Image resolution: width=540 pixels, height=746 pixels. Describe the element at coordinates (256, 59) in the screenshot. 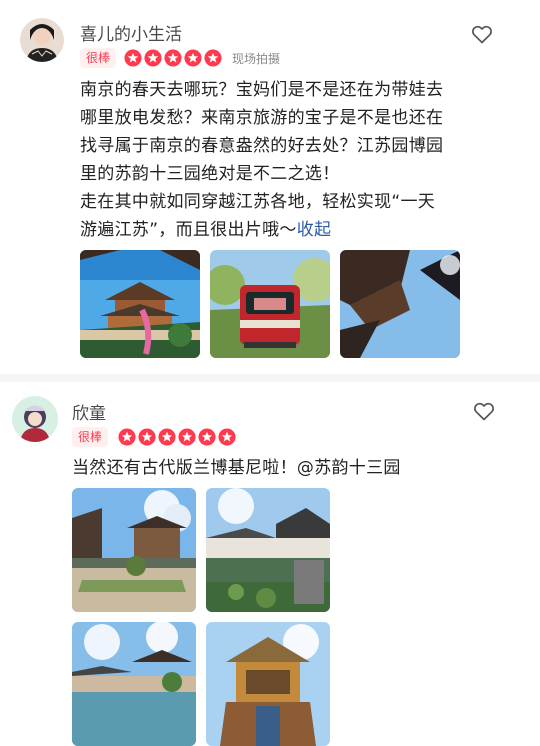

I see `photo-tag: 现场拍摄` at that location.